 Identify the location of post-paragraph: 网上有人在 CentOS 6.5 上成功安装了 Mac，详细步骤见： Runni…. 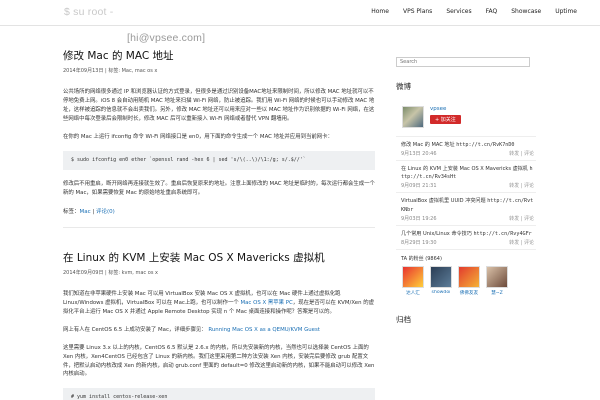
(219, 330).